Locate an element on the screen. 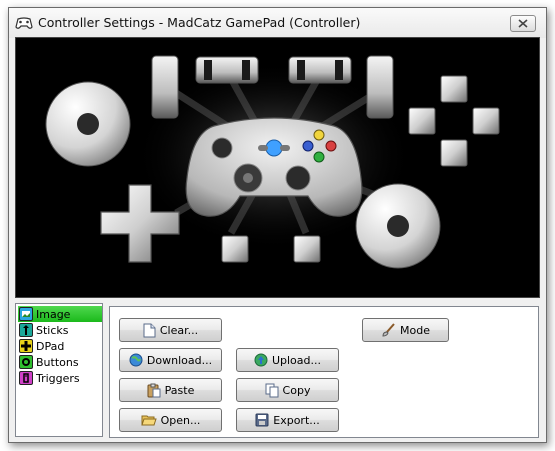  dpad-icon is located at coordinates (26, 346).